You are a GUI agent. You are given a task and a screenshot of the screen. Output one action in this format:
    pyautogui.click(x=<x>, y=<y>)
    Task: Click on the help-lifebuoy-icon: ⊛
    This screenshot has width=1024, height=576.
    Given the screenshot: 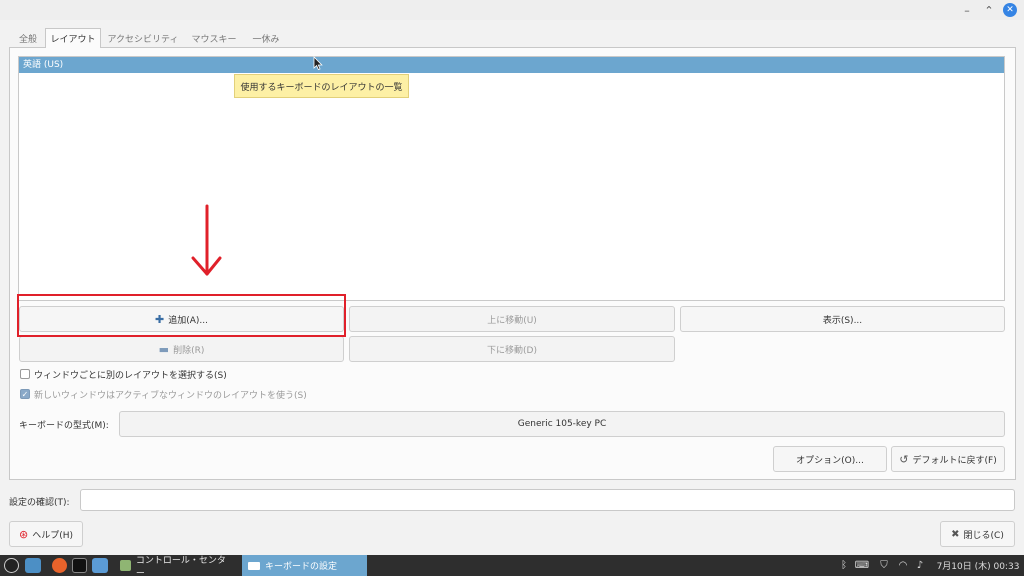 What is the action you would take?
    pyautogui.click(x=23, y=534)
    